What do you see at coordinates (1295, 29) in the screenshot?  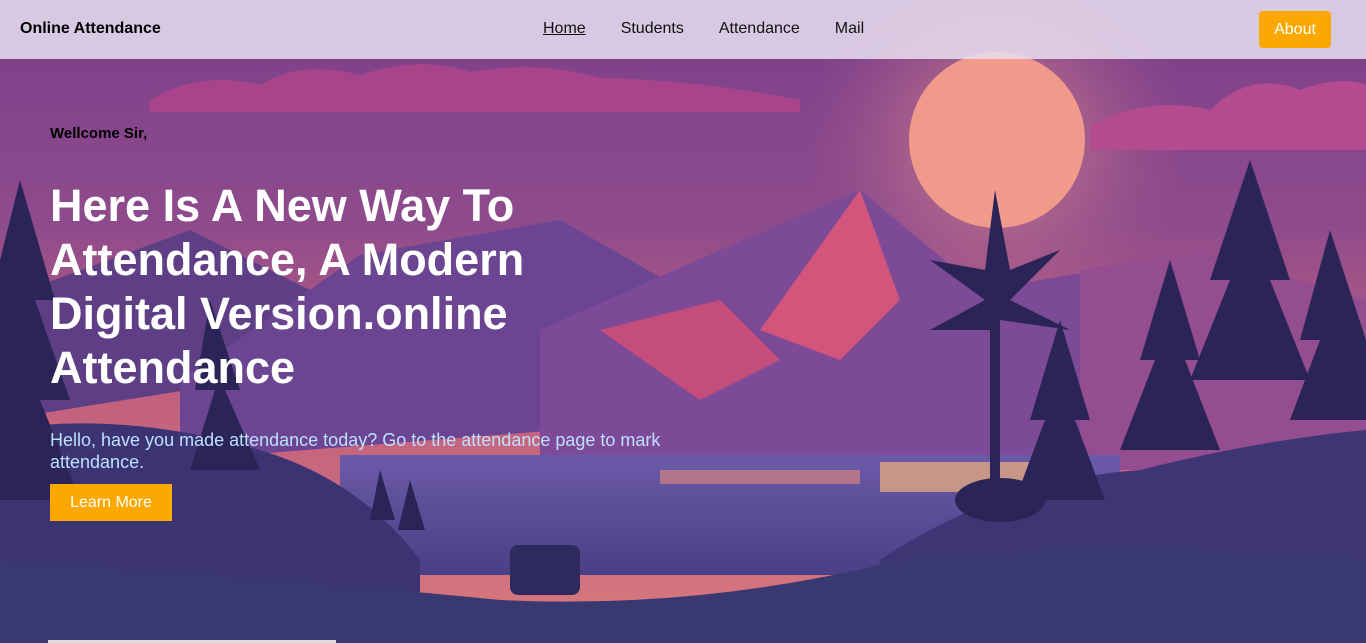 I see `about-button: About` at bounding box center [1295, 29].